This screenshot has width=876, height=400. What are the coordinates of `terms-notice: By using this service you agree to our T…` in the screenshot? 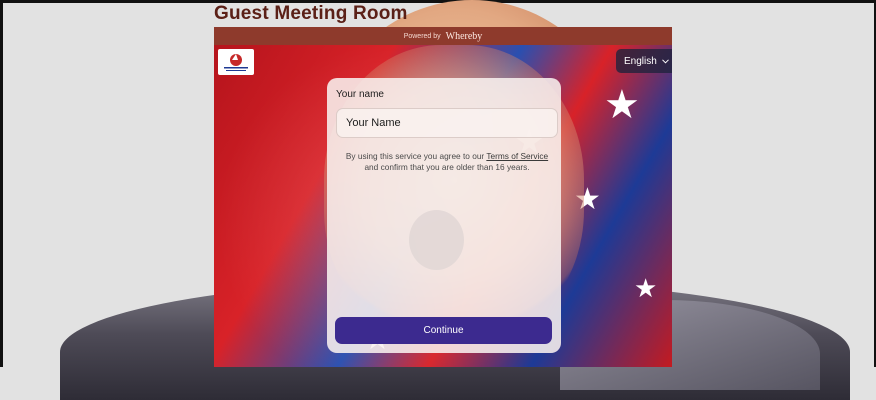 It's located at (447, 162).